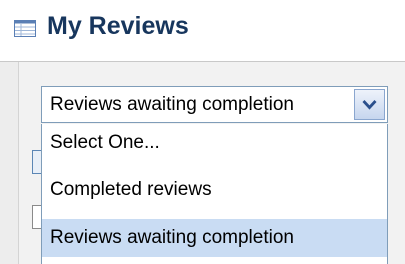 This screenshot has width=405, height=264. What do you see at coordinates (25, 28) in the screenshot?
I see `list-table-icon` at bounding box center [25, 28].